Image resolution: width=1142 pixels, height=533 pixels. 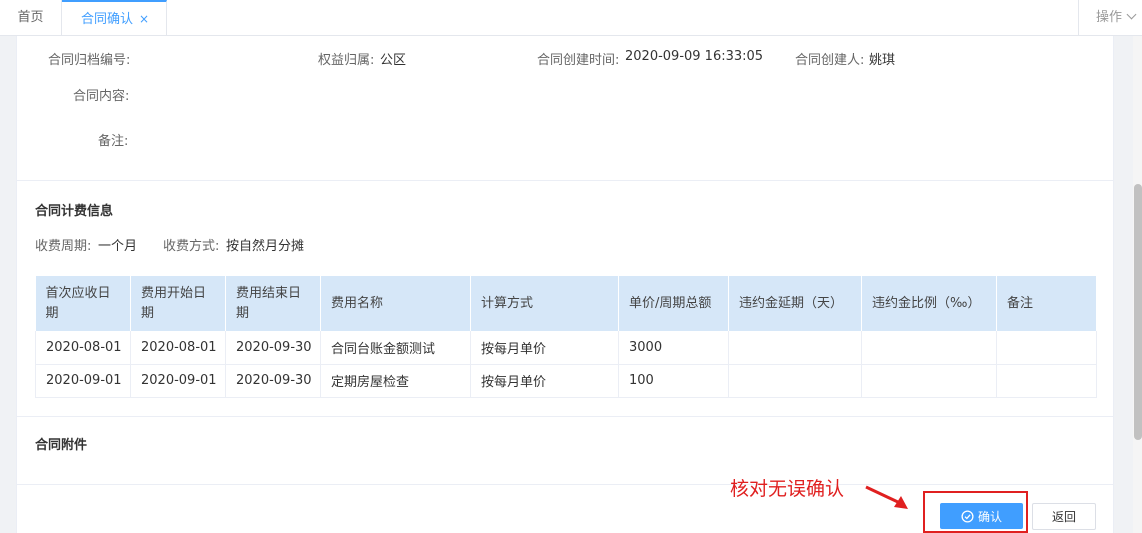 What do you see at coordinates (929, 303) in the screenshot?
I see `column-header: 违约金比例（‰）` at bounding box center [929, 303].